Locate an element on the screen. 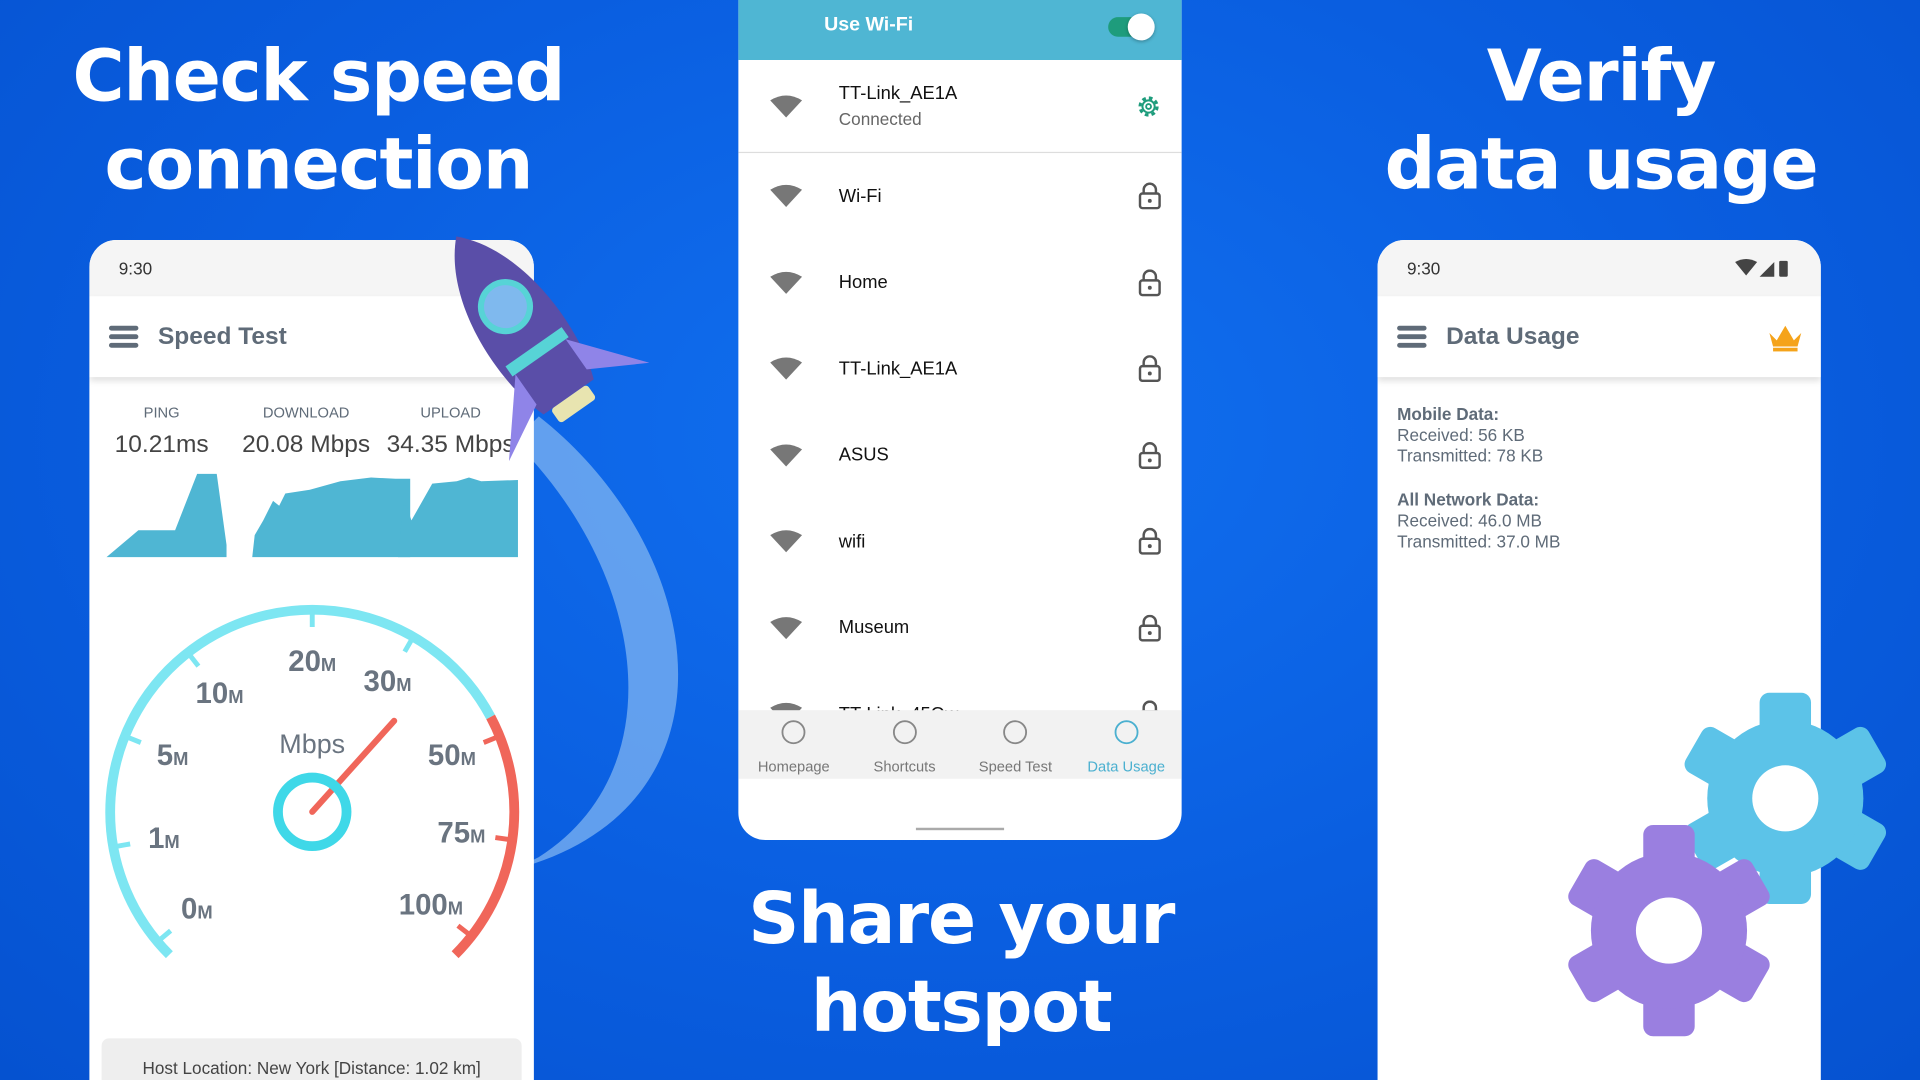 The height and width of the screenshot is (1080, 1920). crown-icon is located at coordinates (1785, 337).